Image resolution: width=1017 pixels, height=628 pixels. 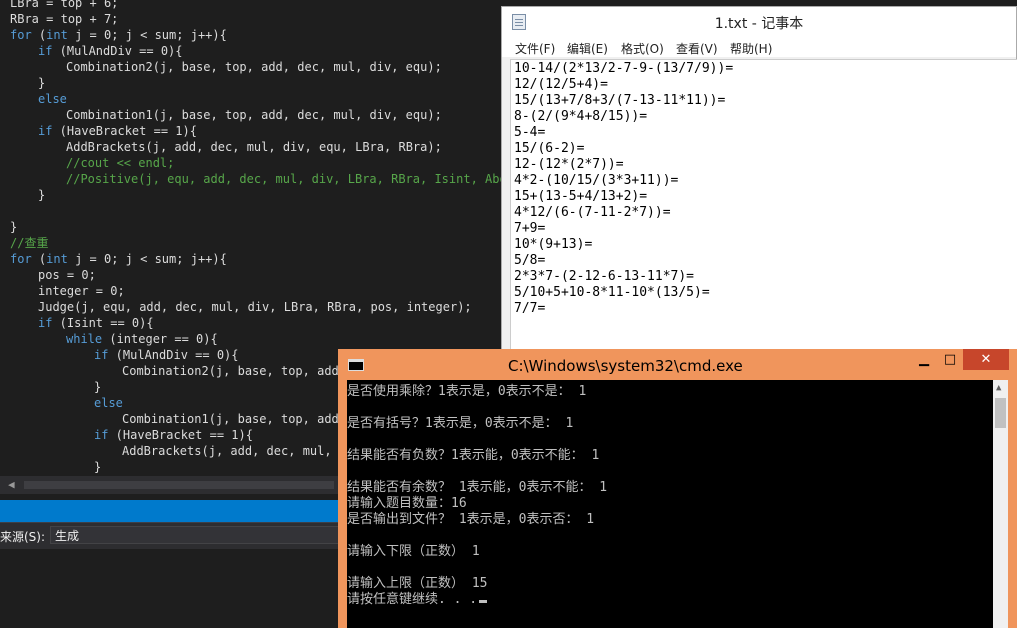 What do you see at coordinates (52, 99) in the screenshot?
I see `code-line: else` at bounding box center [52, 99].